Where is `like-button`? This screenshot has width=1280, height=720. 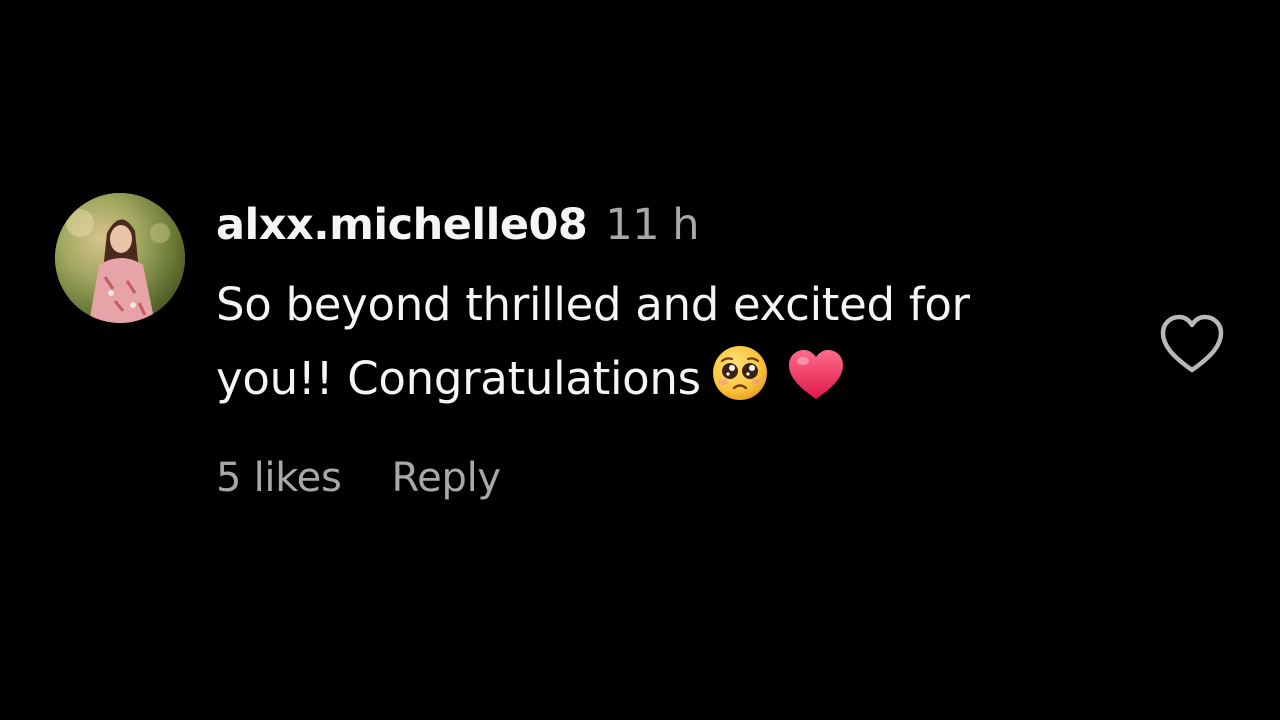
like-button is located at coordinates (1192, 344).